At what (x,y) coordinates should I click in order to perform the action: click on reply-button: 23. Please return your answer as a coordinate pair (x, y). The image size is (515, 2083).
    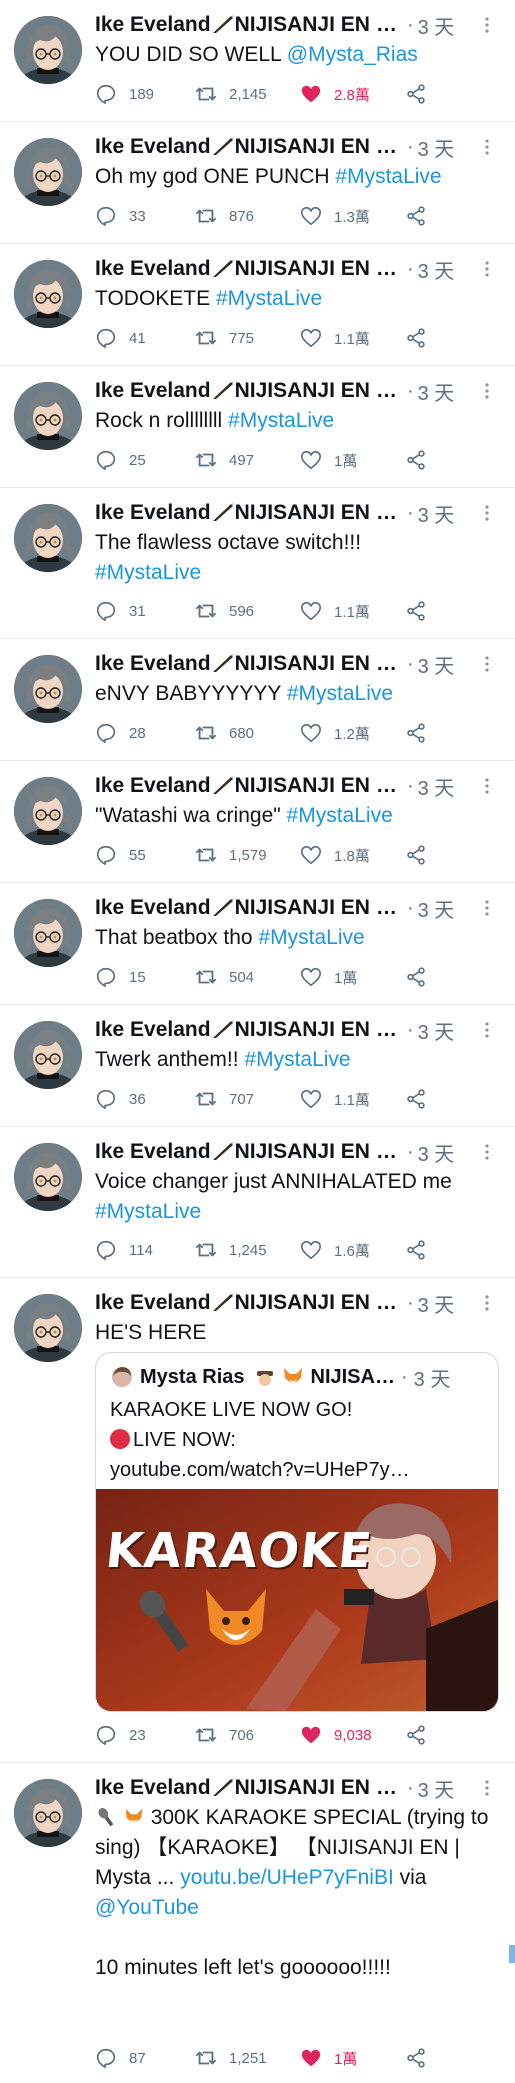
    Looking at the image, I should click on (145, 1735).